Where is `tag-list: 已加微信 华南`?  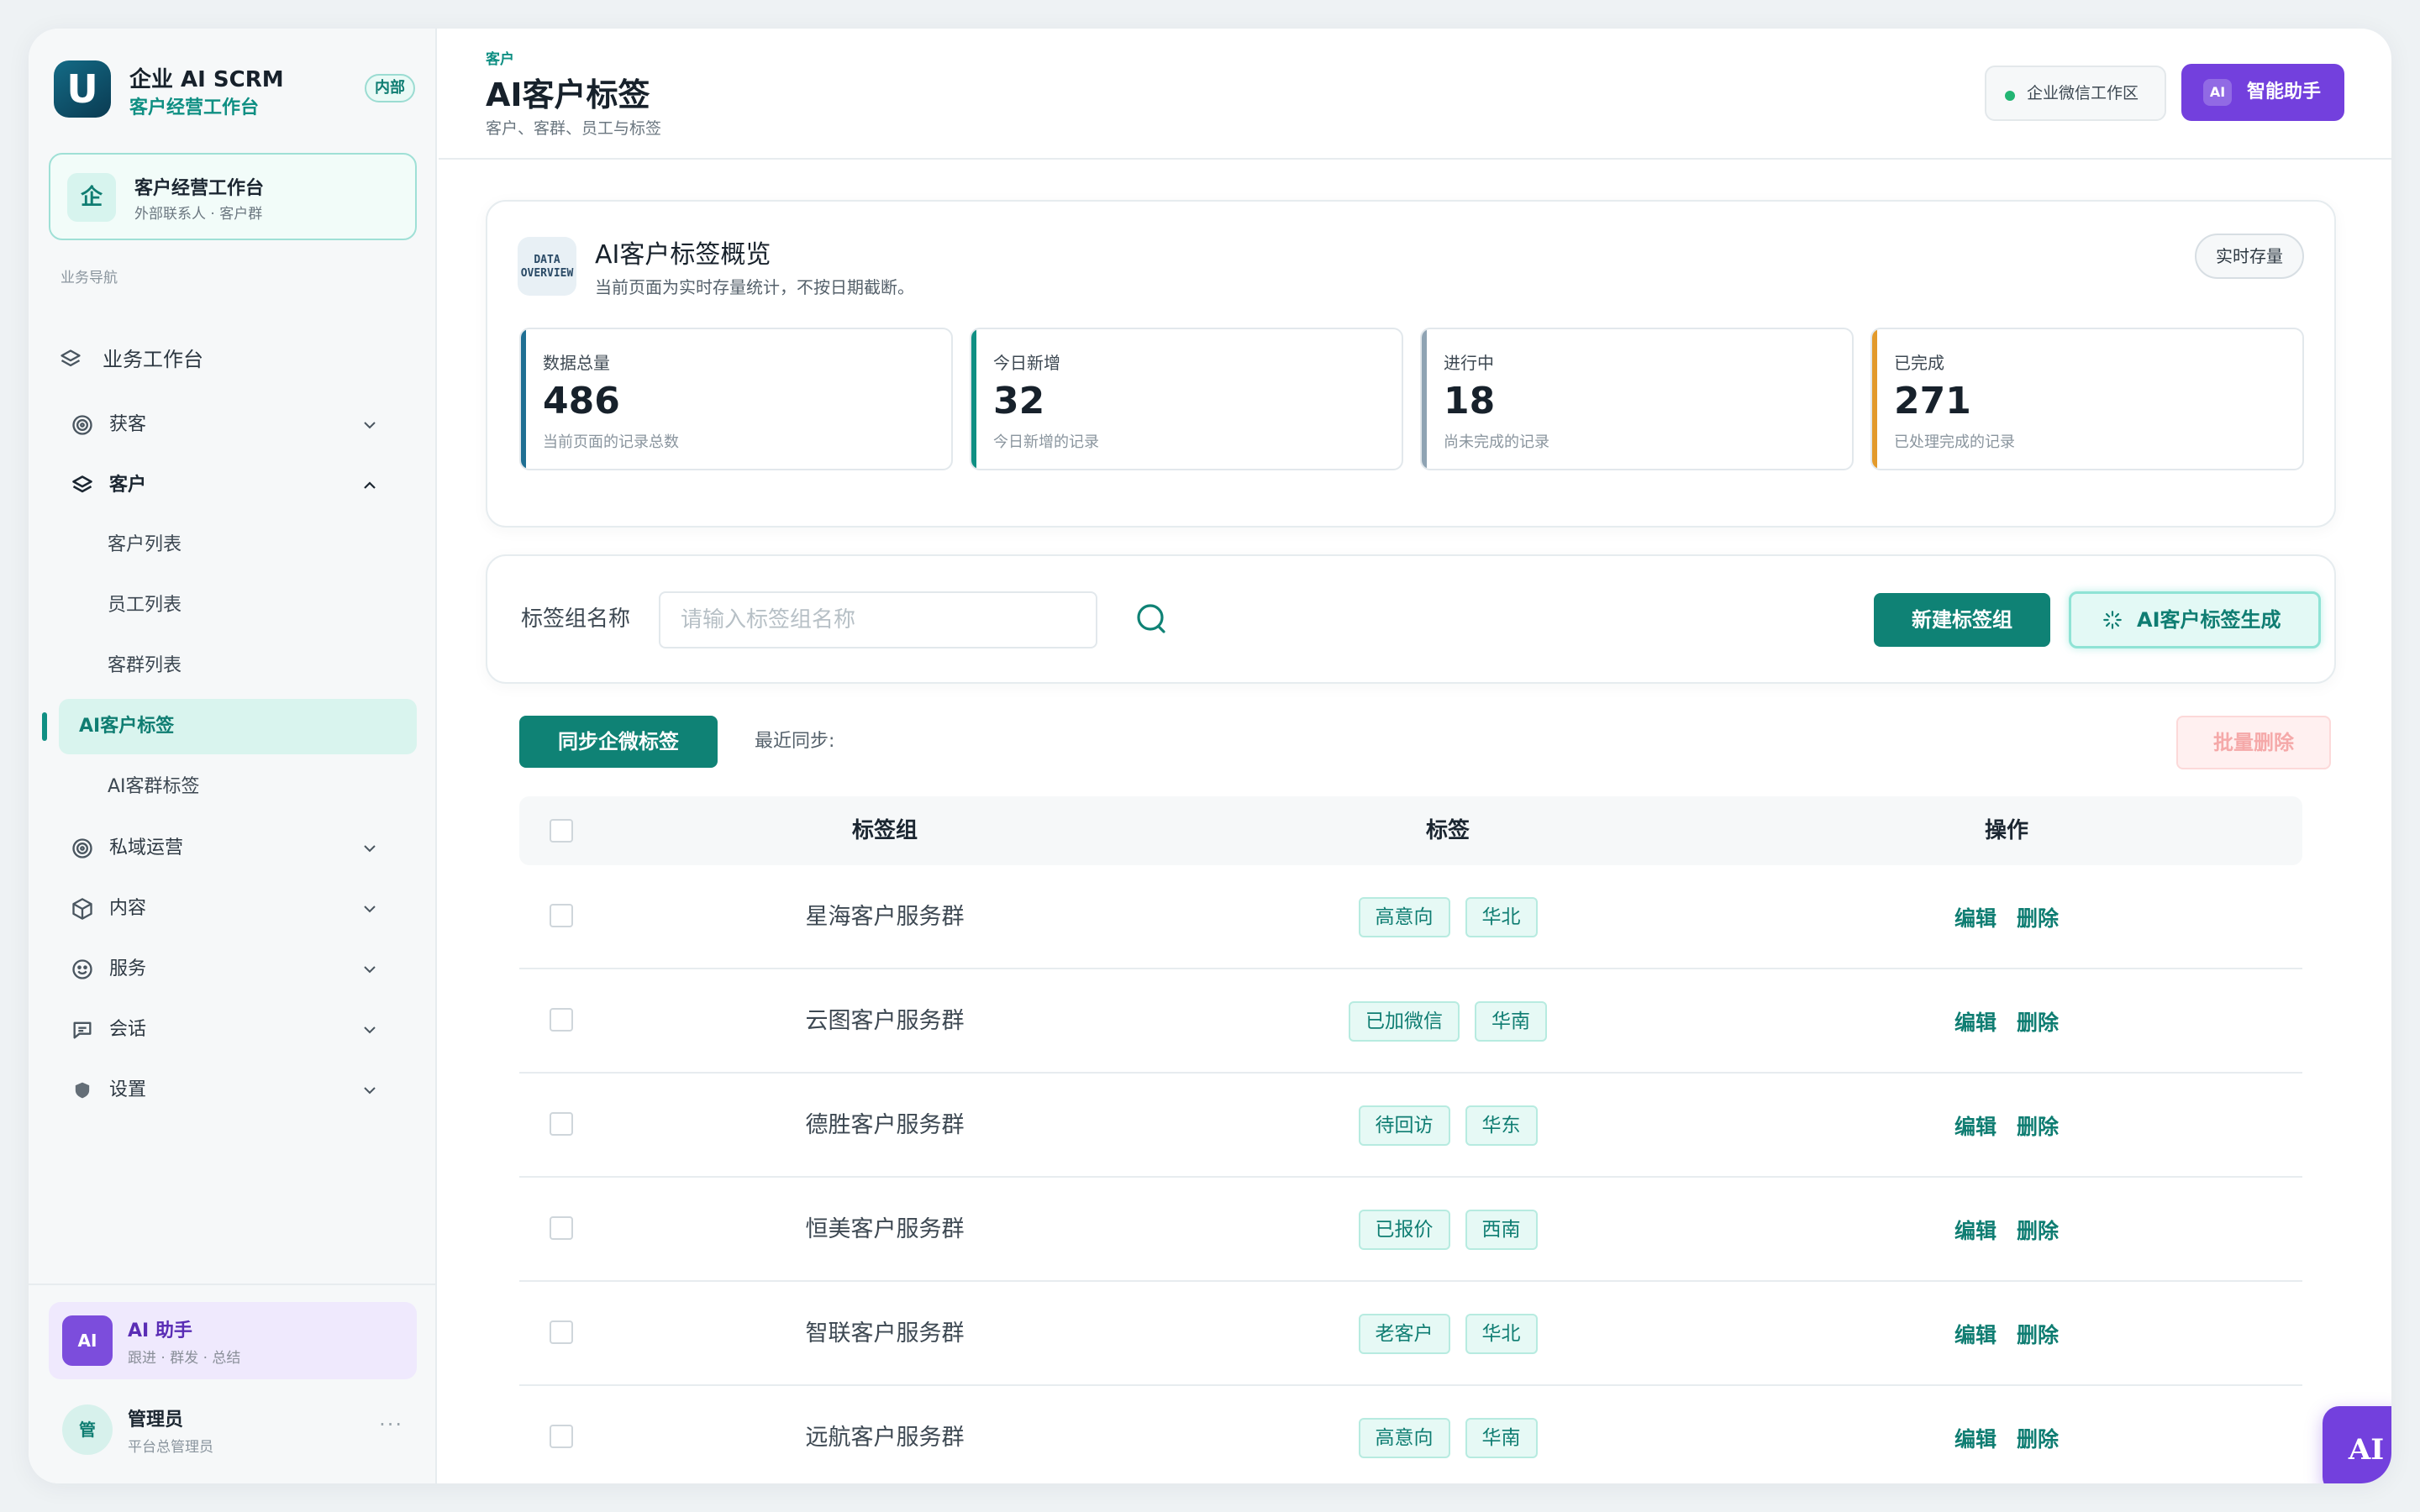 tag-list: 已加微信 华南 is located at coordinates (1447, 1021).